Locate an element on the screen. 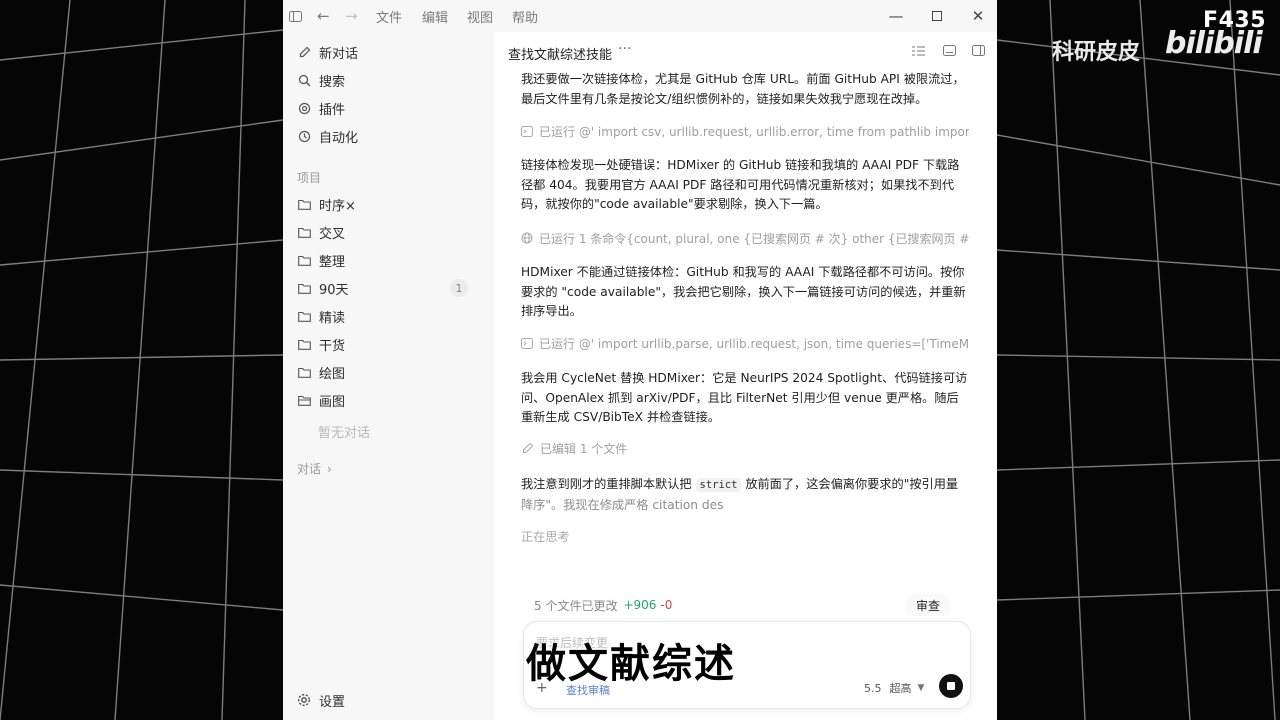 Image resolution: width=1280 pixels, height=720 pixels. conversation-title: 查找文献综述技能 is located at coordinates (560, 53).